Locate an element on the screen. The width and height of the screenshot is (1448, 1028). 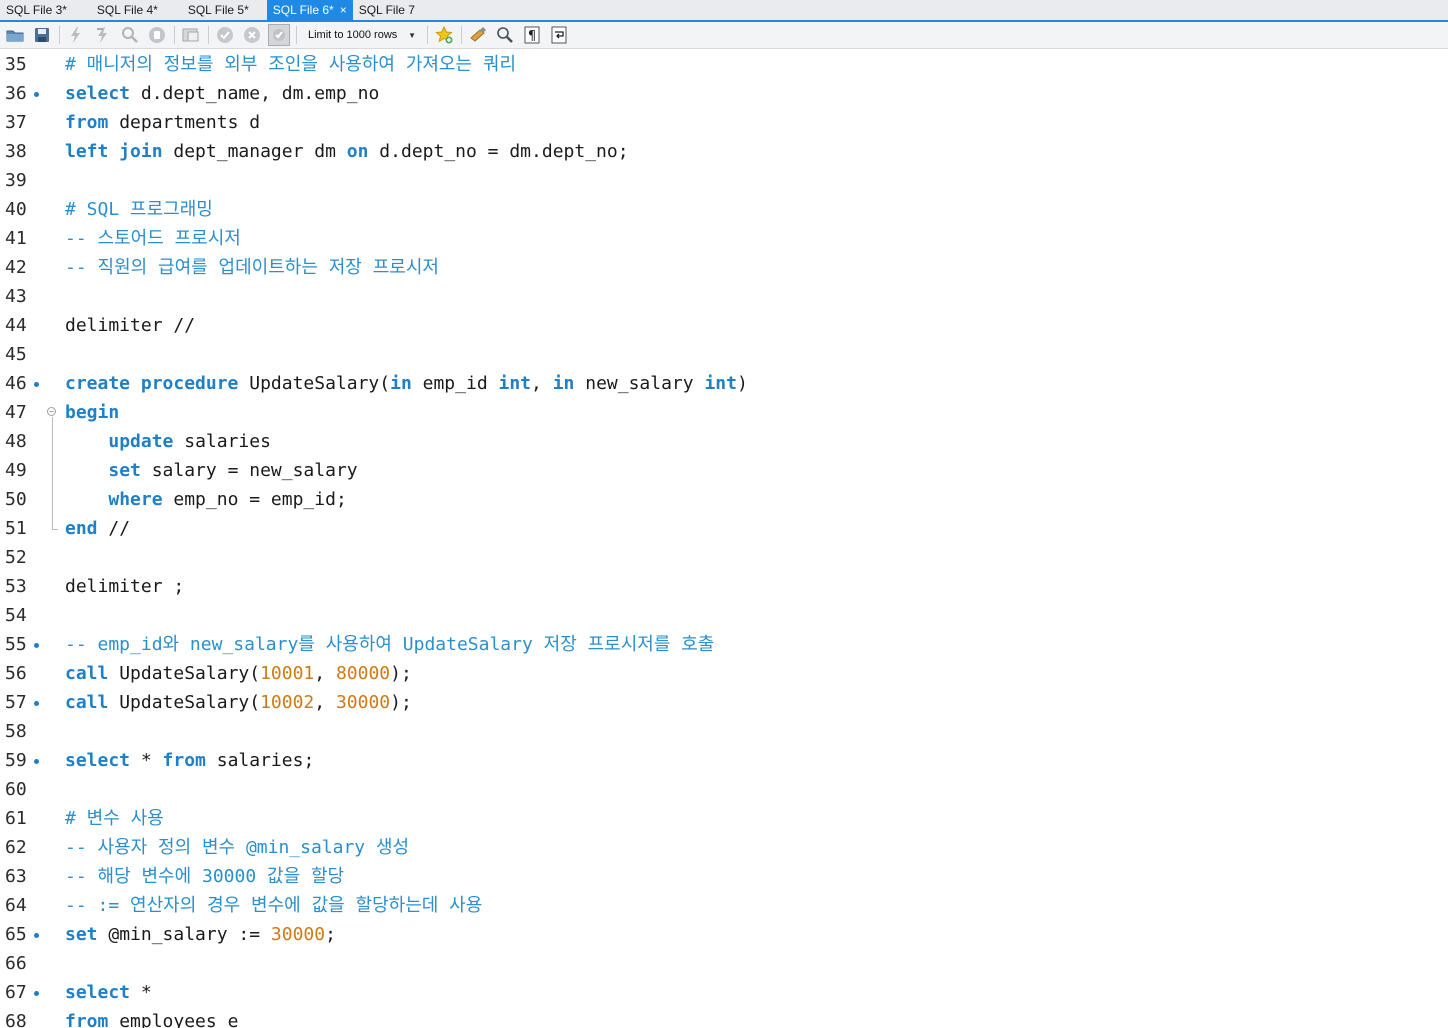
execute-current-icon is located at coordinates (103, 35).